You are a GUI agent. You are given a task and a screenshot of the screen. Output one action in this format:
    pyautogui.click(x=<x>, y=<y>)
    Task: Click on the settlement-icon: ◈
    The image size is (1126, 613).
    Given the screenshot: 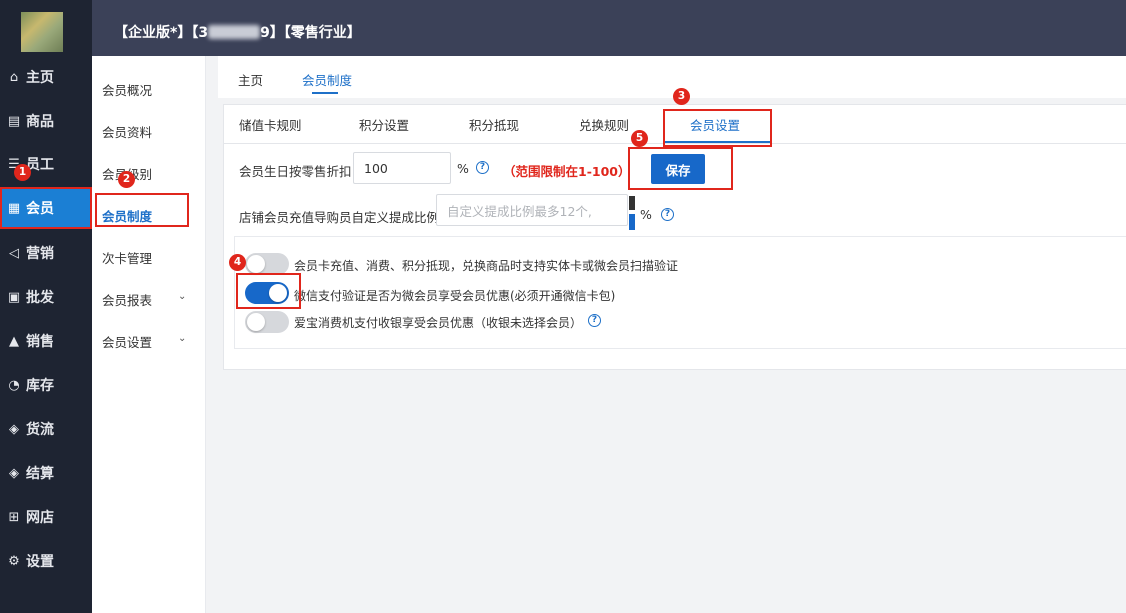 What is the action you would take?
    pyautogui.click(x=14, y=473)
    